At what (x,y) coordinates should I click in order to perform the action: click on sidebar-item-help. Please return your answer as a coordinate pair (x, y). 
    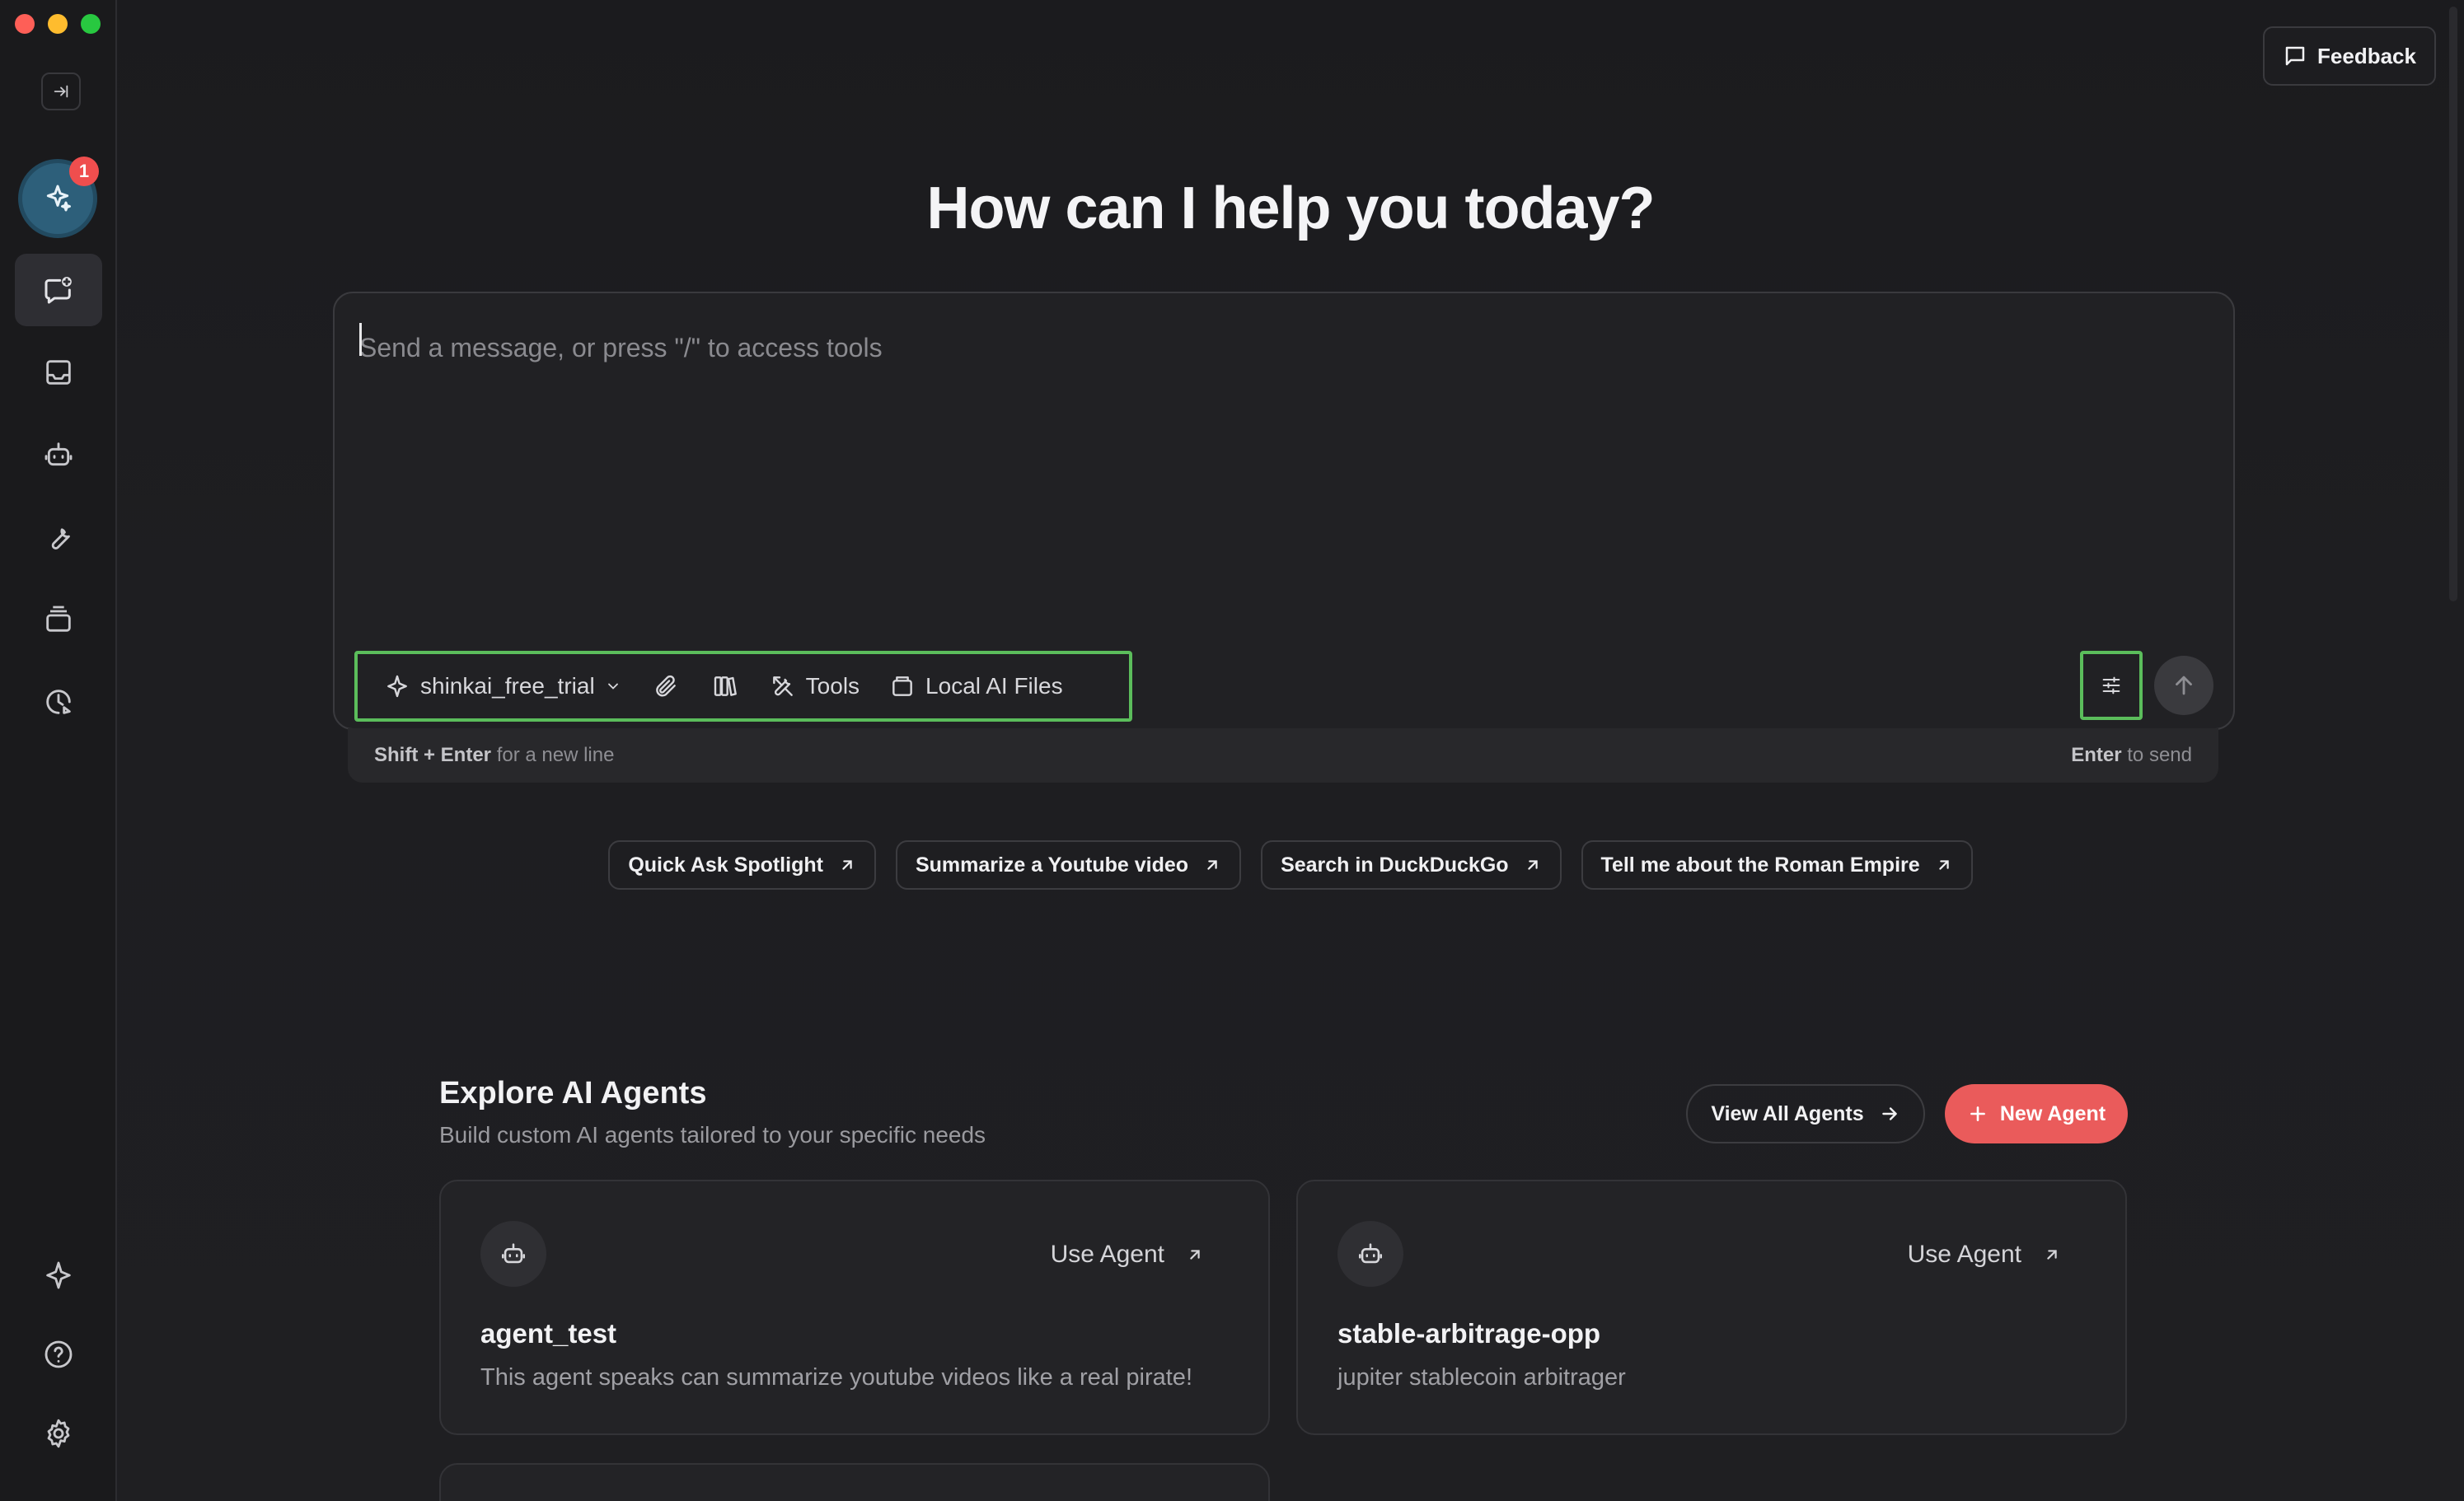
    Looking at the image, I should click on (59, 1354).